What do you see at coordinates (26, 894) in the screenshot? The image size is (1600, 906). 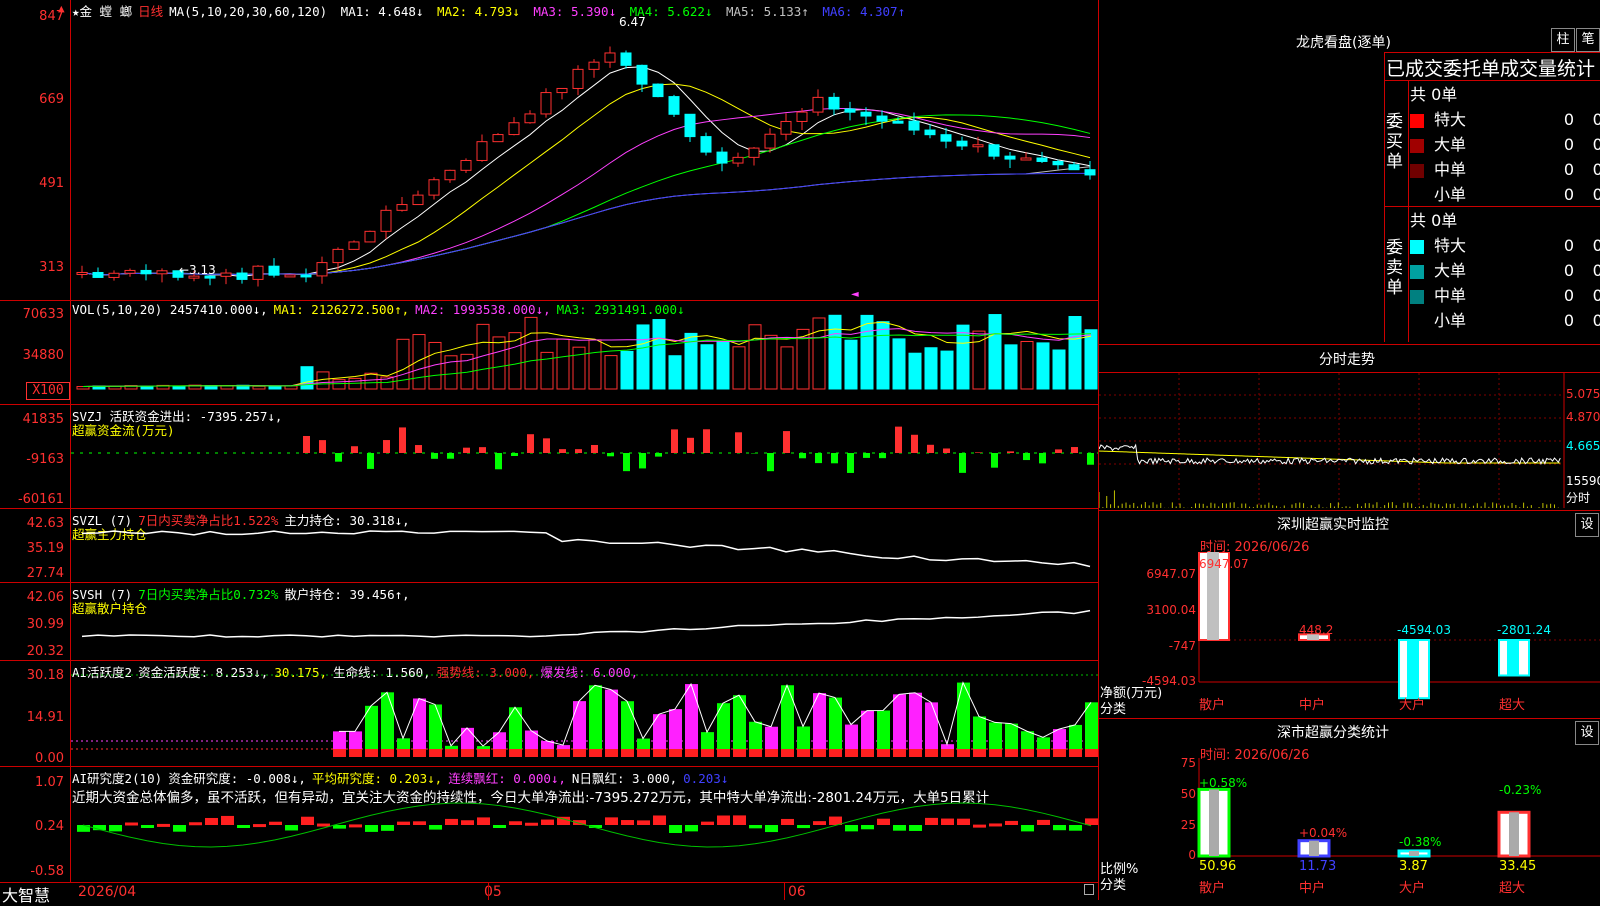 I see `brand-label: 大智慧` at bounding box center [26, 894].